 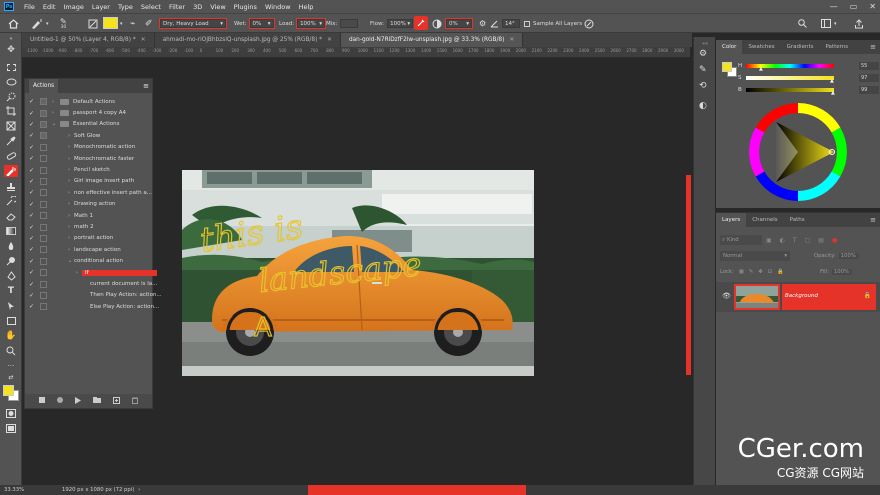 What do you see at coordinates (11, 39) in the screenshot?
I see `toolbar-collapse-icon: »` at bounding box center [11, 39].